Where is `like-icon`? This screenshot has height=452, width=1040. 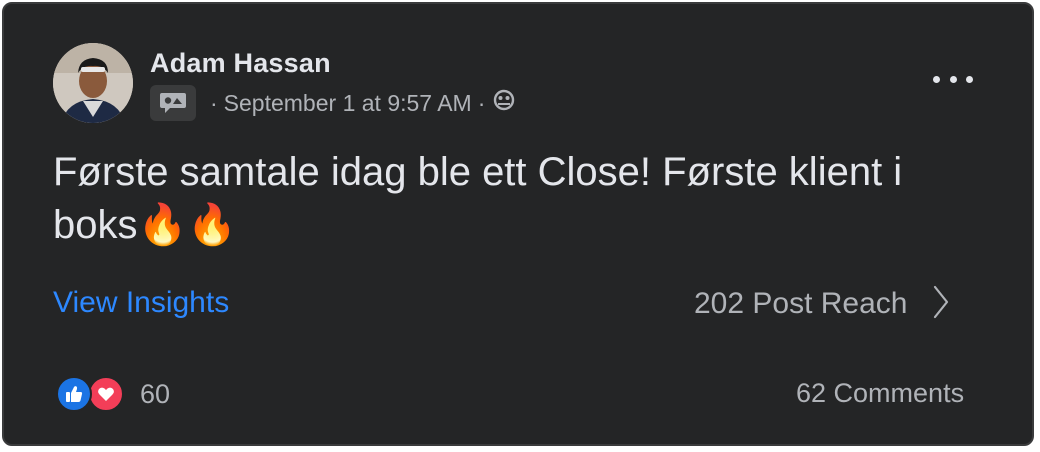
like-icon is located at coordinates (74, 394).